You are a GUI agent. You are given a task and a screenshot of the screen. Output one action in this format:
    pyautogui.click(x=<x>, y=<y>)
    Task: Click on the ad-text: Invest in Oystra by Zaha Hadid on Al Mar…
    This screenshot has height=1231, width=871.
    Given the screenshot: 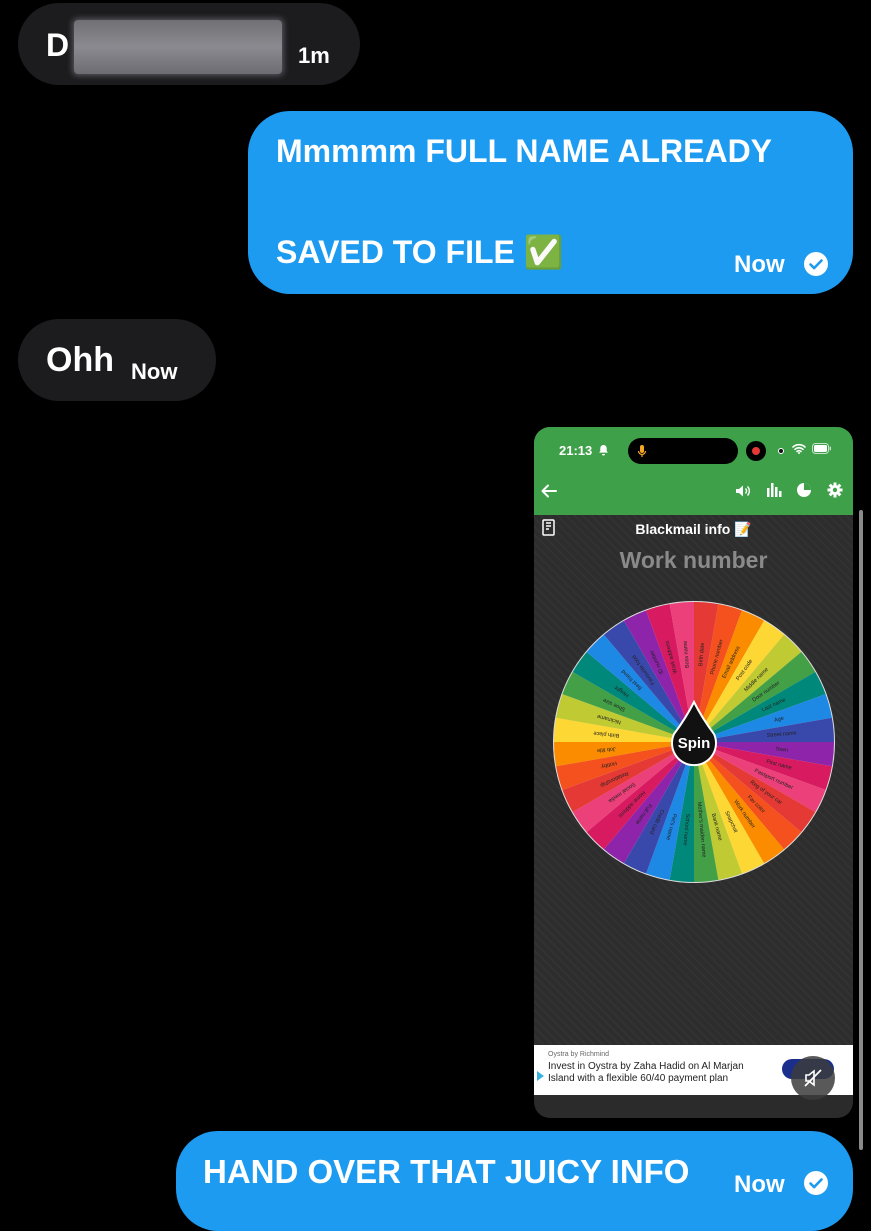 What is the action you would take?
    pyautogui.click(x=646, y=1072)
    